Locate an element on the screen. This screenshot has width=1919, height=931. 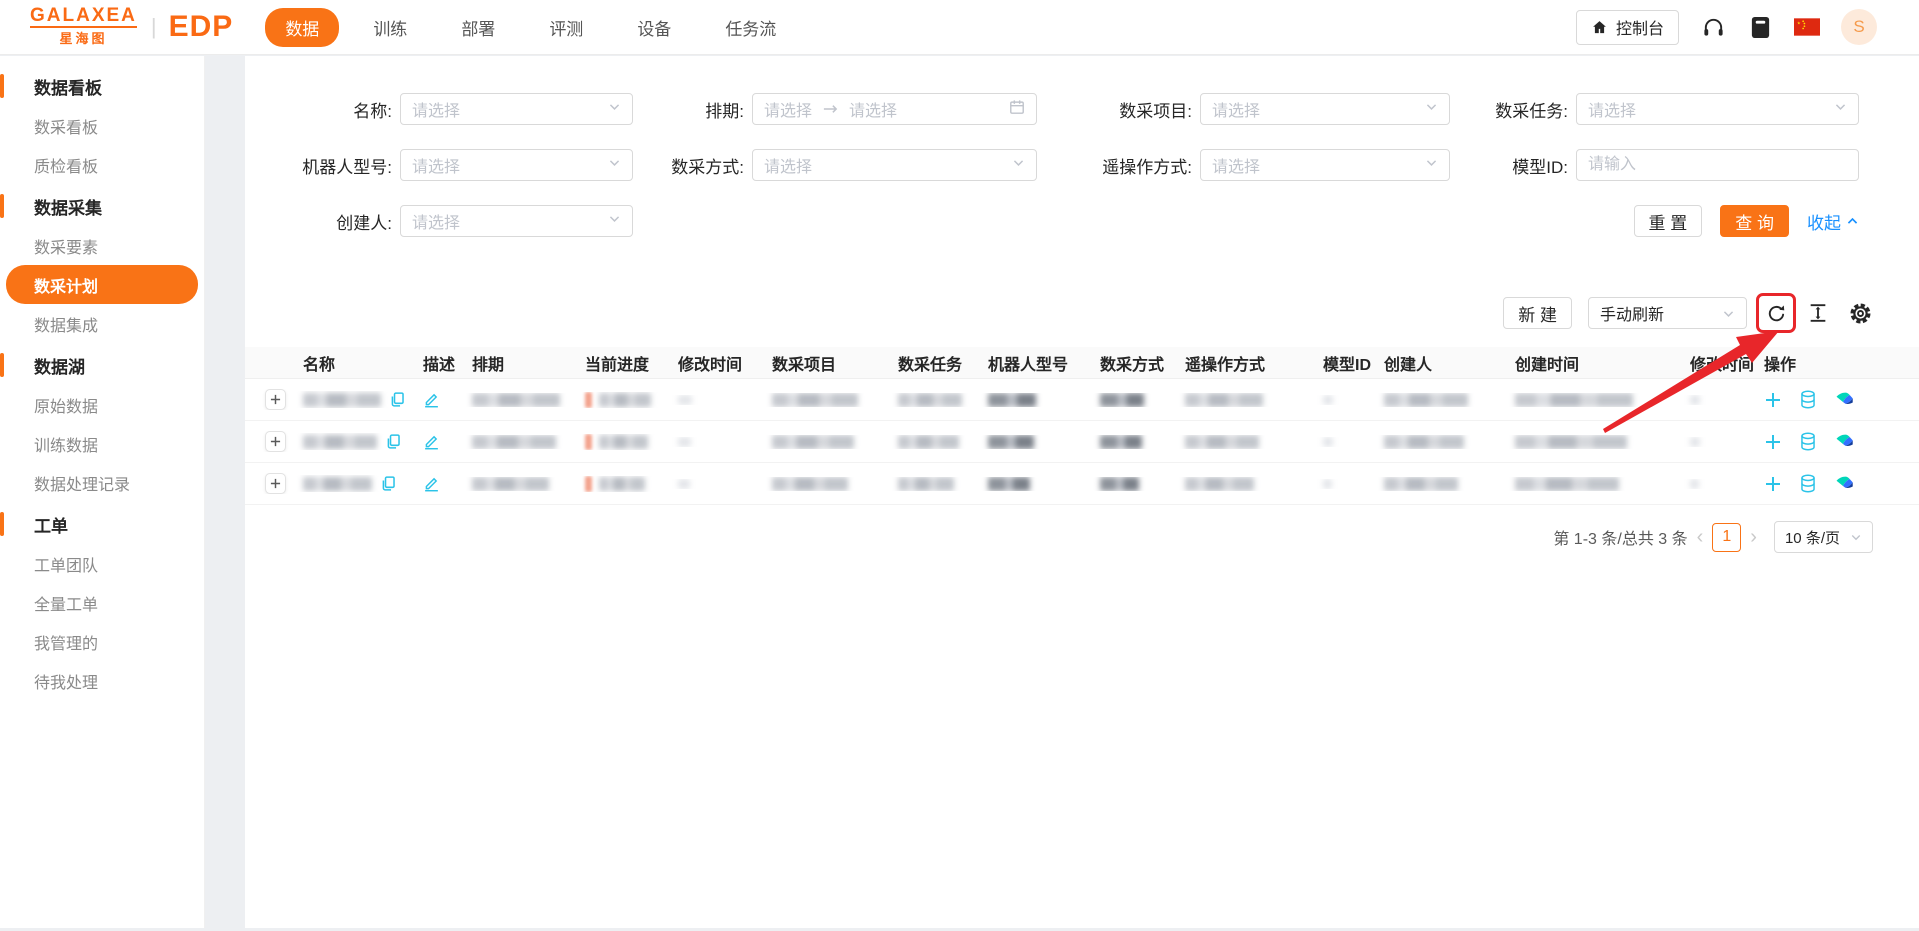
create-button: 新 建 is located at coordinates (1537, 313).